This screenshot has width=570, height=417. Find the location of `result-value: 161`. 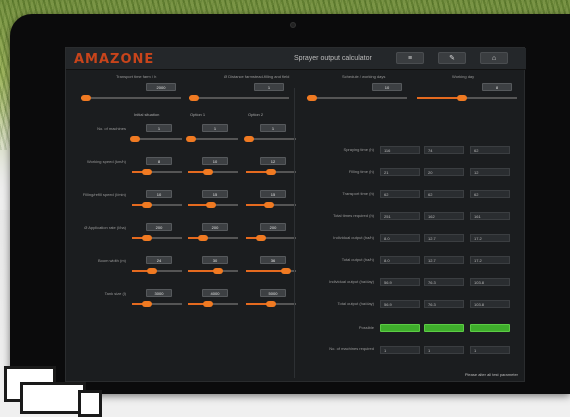

result-value: 161 is located at coordinates (490, 216).